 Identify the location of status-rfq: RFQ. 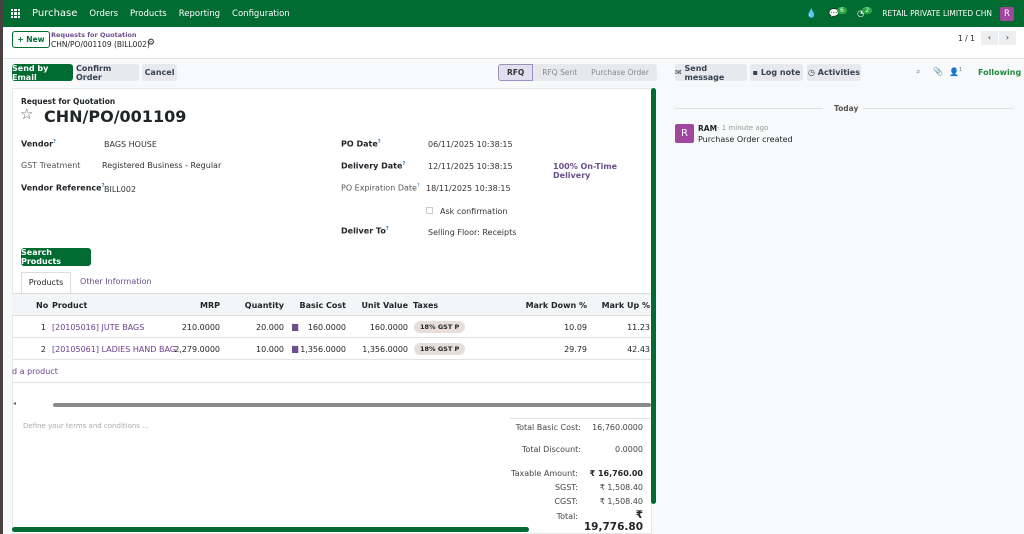
(516, 72).